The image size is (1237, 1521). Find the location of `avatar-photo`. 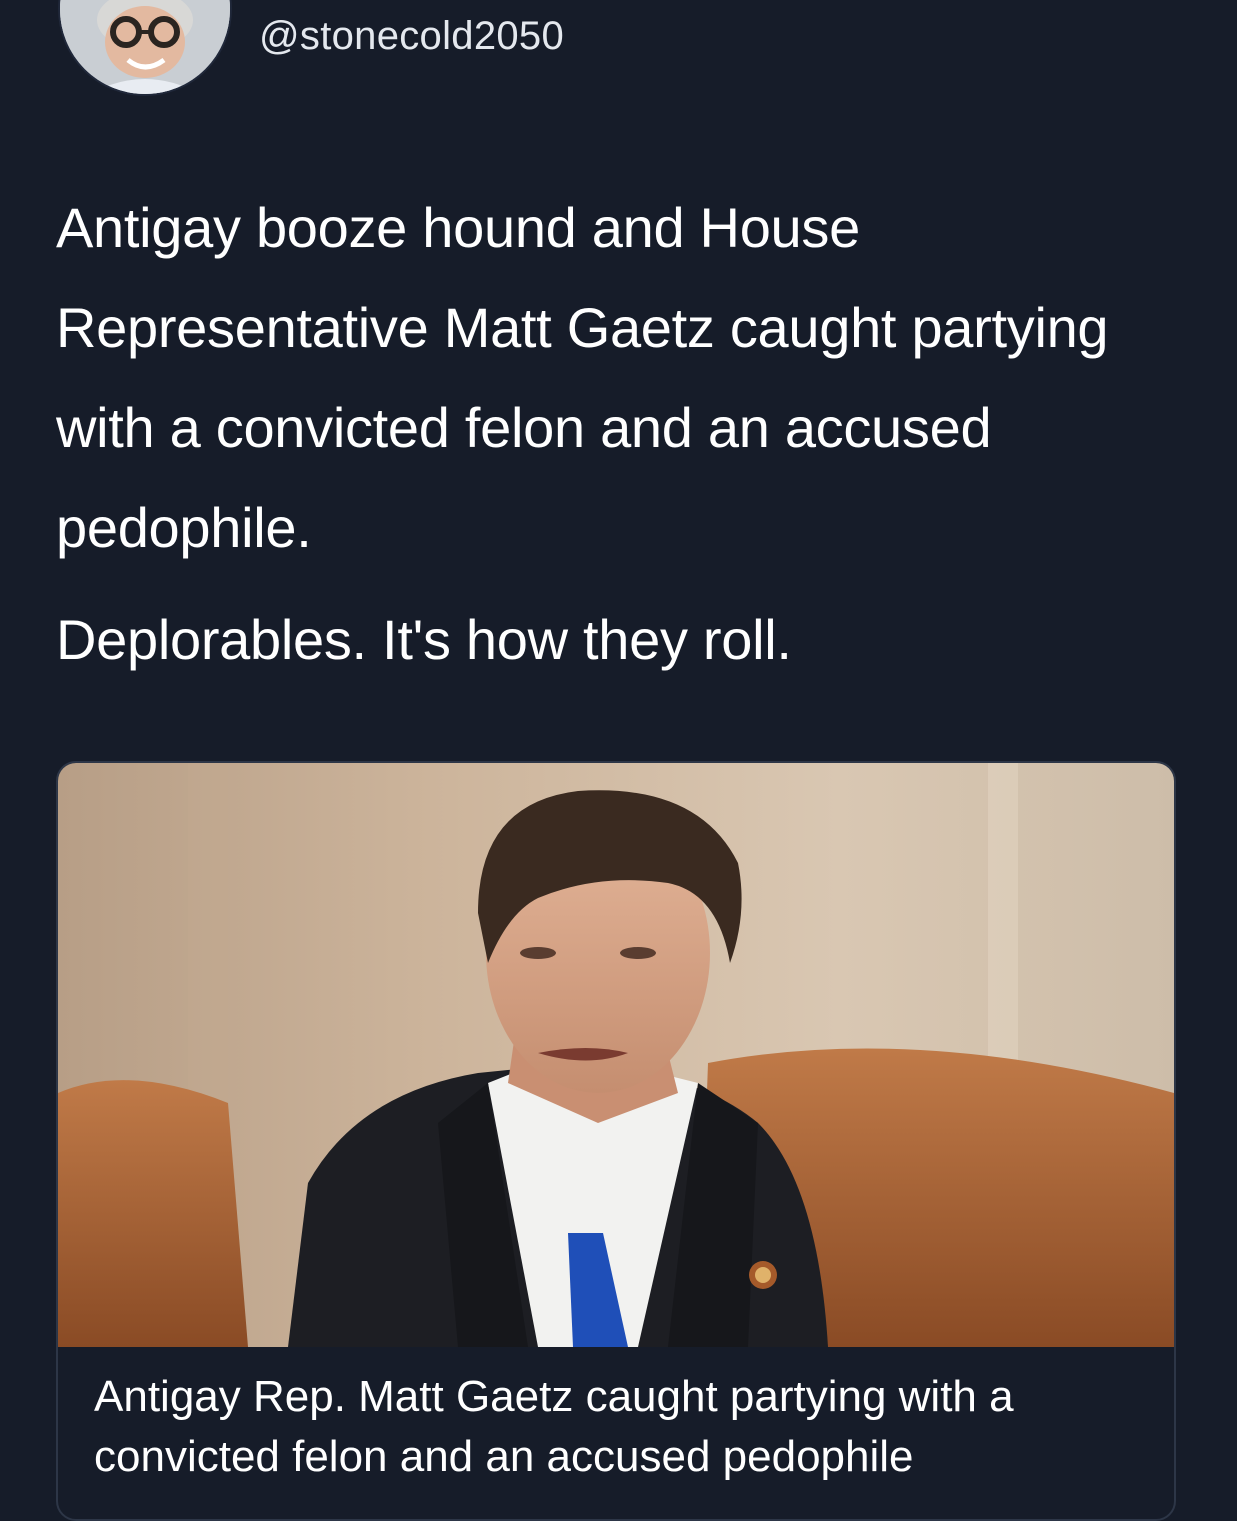

avatar-photo is located at coordinates (145, 47).